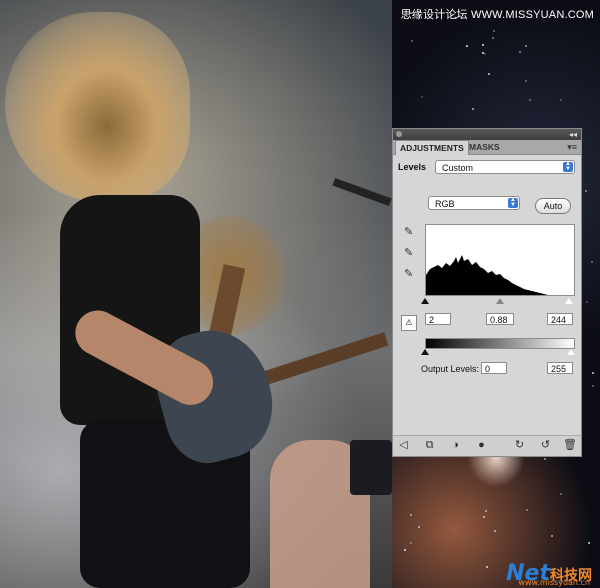 This screenshot has height=588, width=600. I want to click on panel-tabs: ADJUSTMENTS MASKS ▾≡, so click(487, 147).